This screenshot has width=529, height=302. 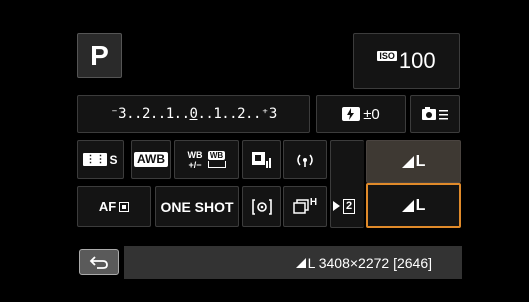 I want to click on footer-info-bar: L 3408×2272 [2646], so click(x=293, y=262).